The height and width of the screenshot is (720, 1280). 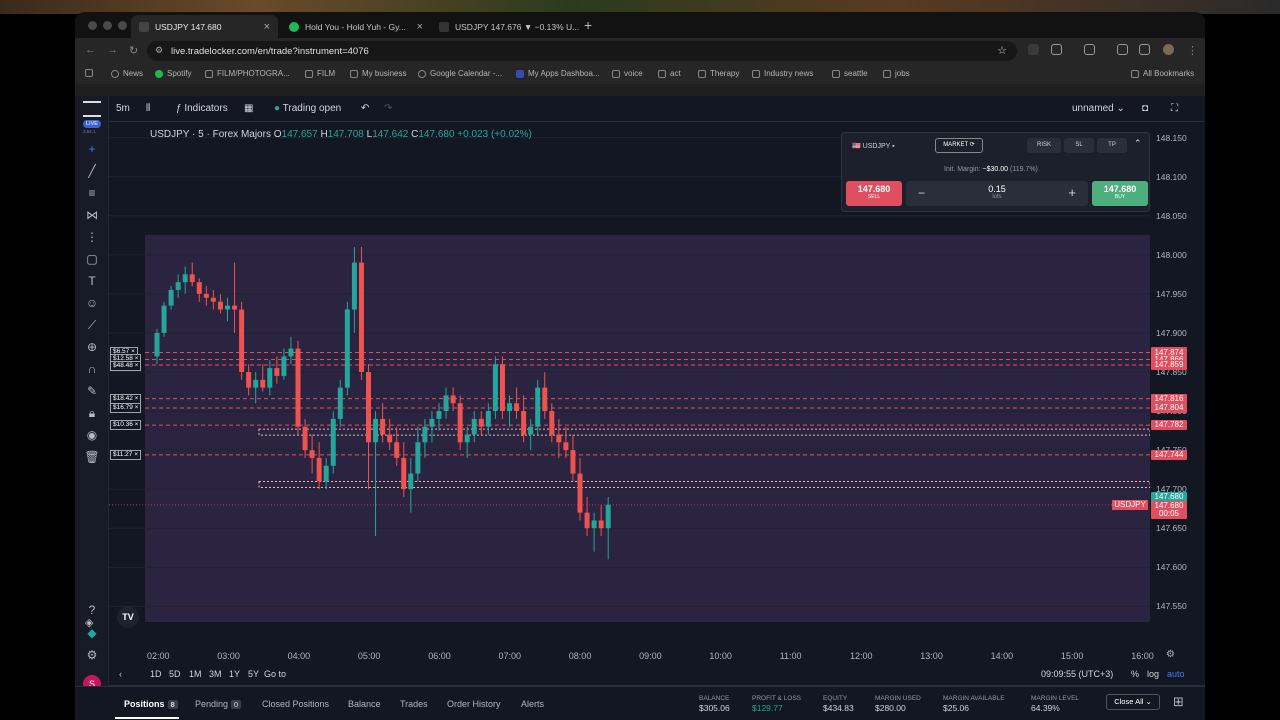 What do you see at coordinates (173, 73) in the screenshot?
I see `bookmark-spotify: Spotify` at bounding box center [173, 73].